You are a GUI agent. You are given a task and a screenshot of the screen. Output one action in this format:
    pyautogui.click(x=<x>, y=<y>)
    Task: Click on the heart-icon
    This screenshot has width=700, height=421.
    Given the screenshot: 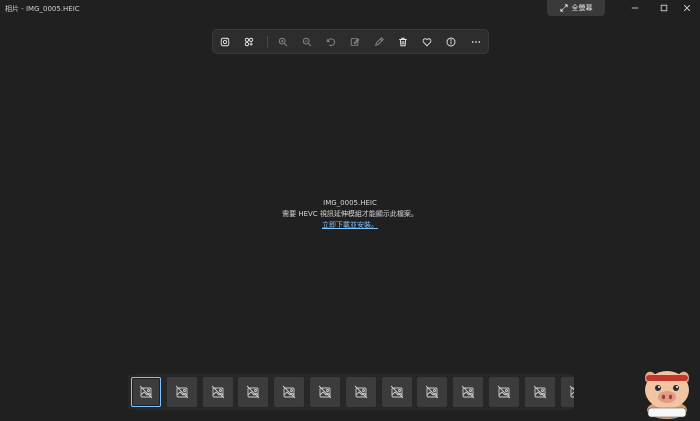 What is the action you would take?
    pyautogui.click(x=427, y=42)
    